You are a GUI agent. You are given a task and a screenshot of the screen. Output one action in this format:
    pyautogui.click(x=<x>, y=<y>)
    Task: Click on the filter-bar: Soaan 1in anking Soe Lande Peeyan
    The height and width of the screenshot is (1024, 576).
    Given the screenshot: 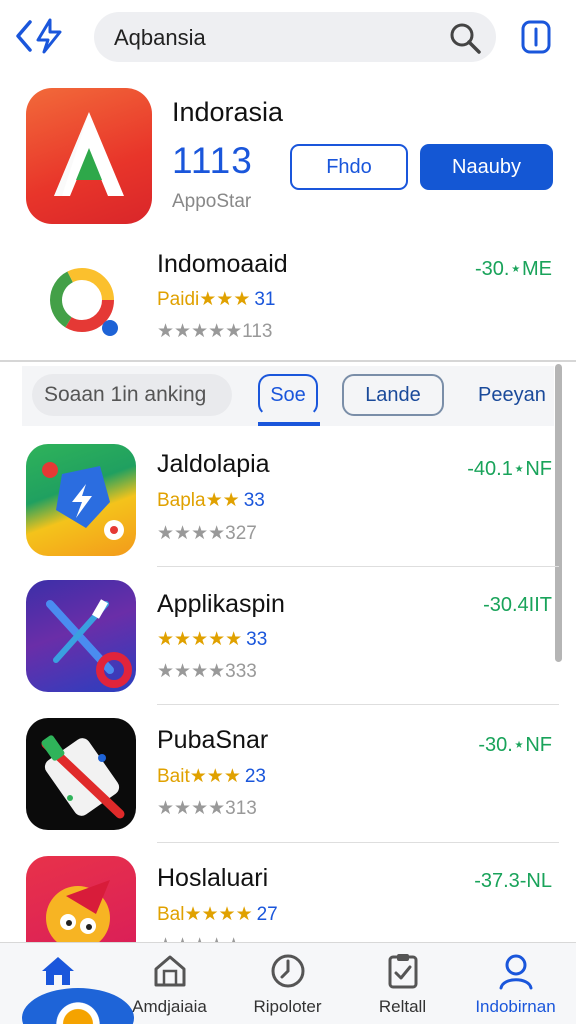 What is the action you would take?
    pyautogui.click(x=288, y=396)
    